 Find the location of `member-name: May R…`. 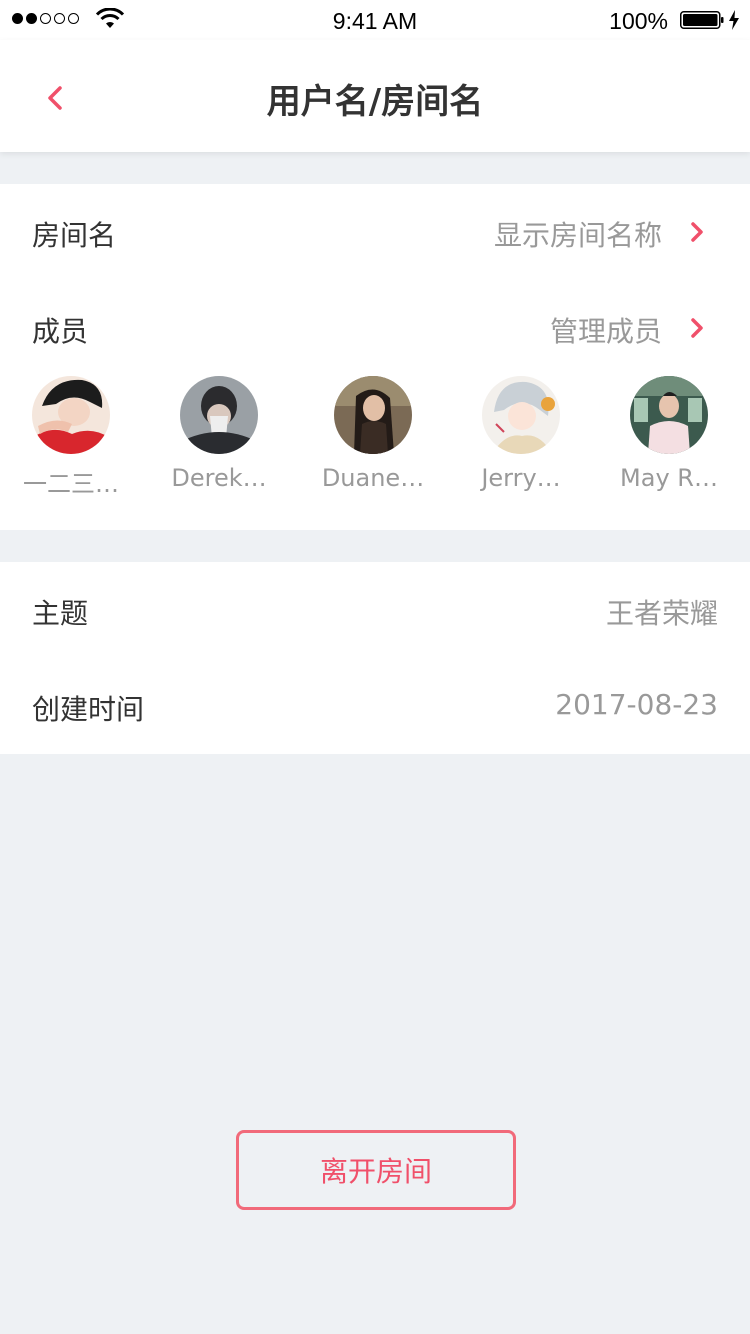

member-name: May R… is located at coordinates (669, 478).